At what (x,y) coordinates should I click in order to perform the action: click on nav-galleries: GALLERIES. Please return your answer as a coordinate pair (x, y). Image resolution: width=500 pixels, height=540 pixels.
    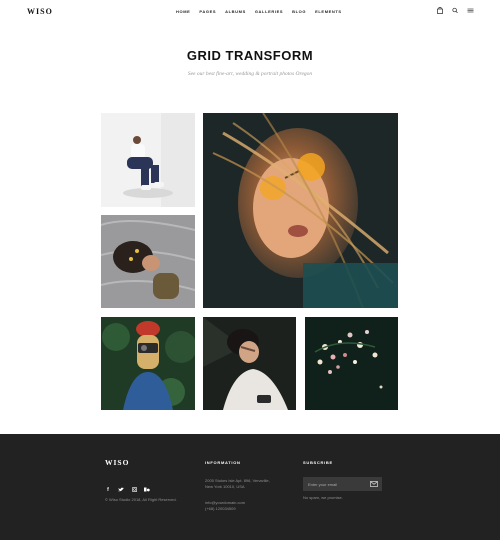
    Looking at the image, I should click on (269, 11).